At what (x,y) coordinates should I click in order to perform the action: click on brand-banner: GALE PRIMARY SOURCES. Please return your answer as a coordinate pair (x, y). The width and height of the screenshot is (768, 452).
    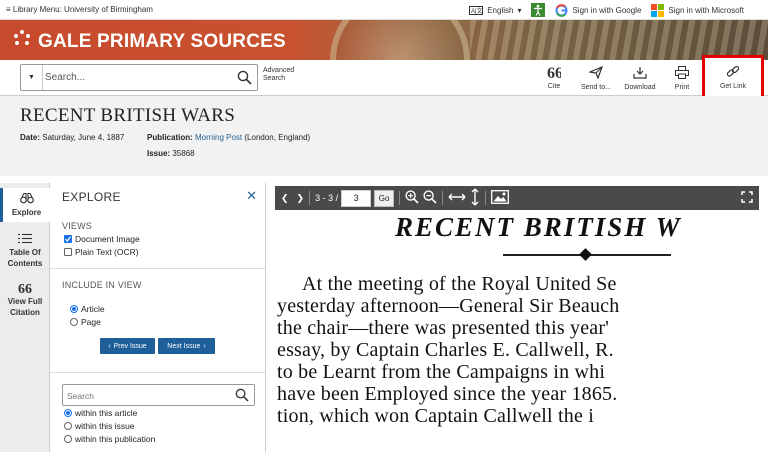
    Looking at the image, I should click on (384, 40).